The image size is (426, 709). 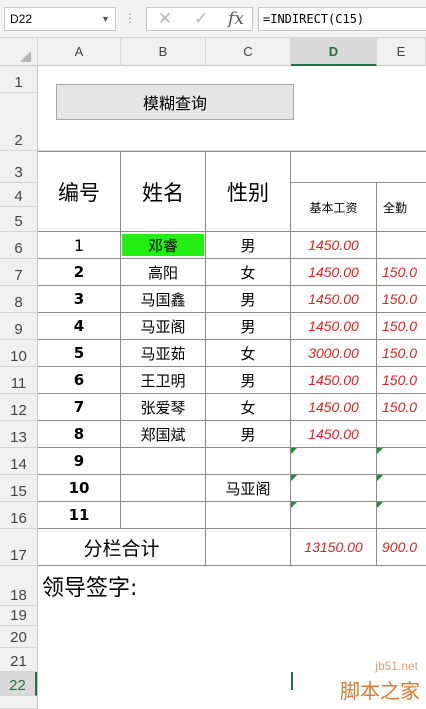 What do you see at coordinates (334, 207) in the screenshot?
I see `header-base-salary: 基本工资` at bounding box center [334, 207].